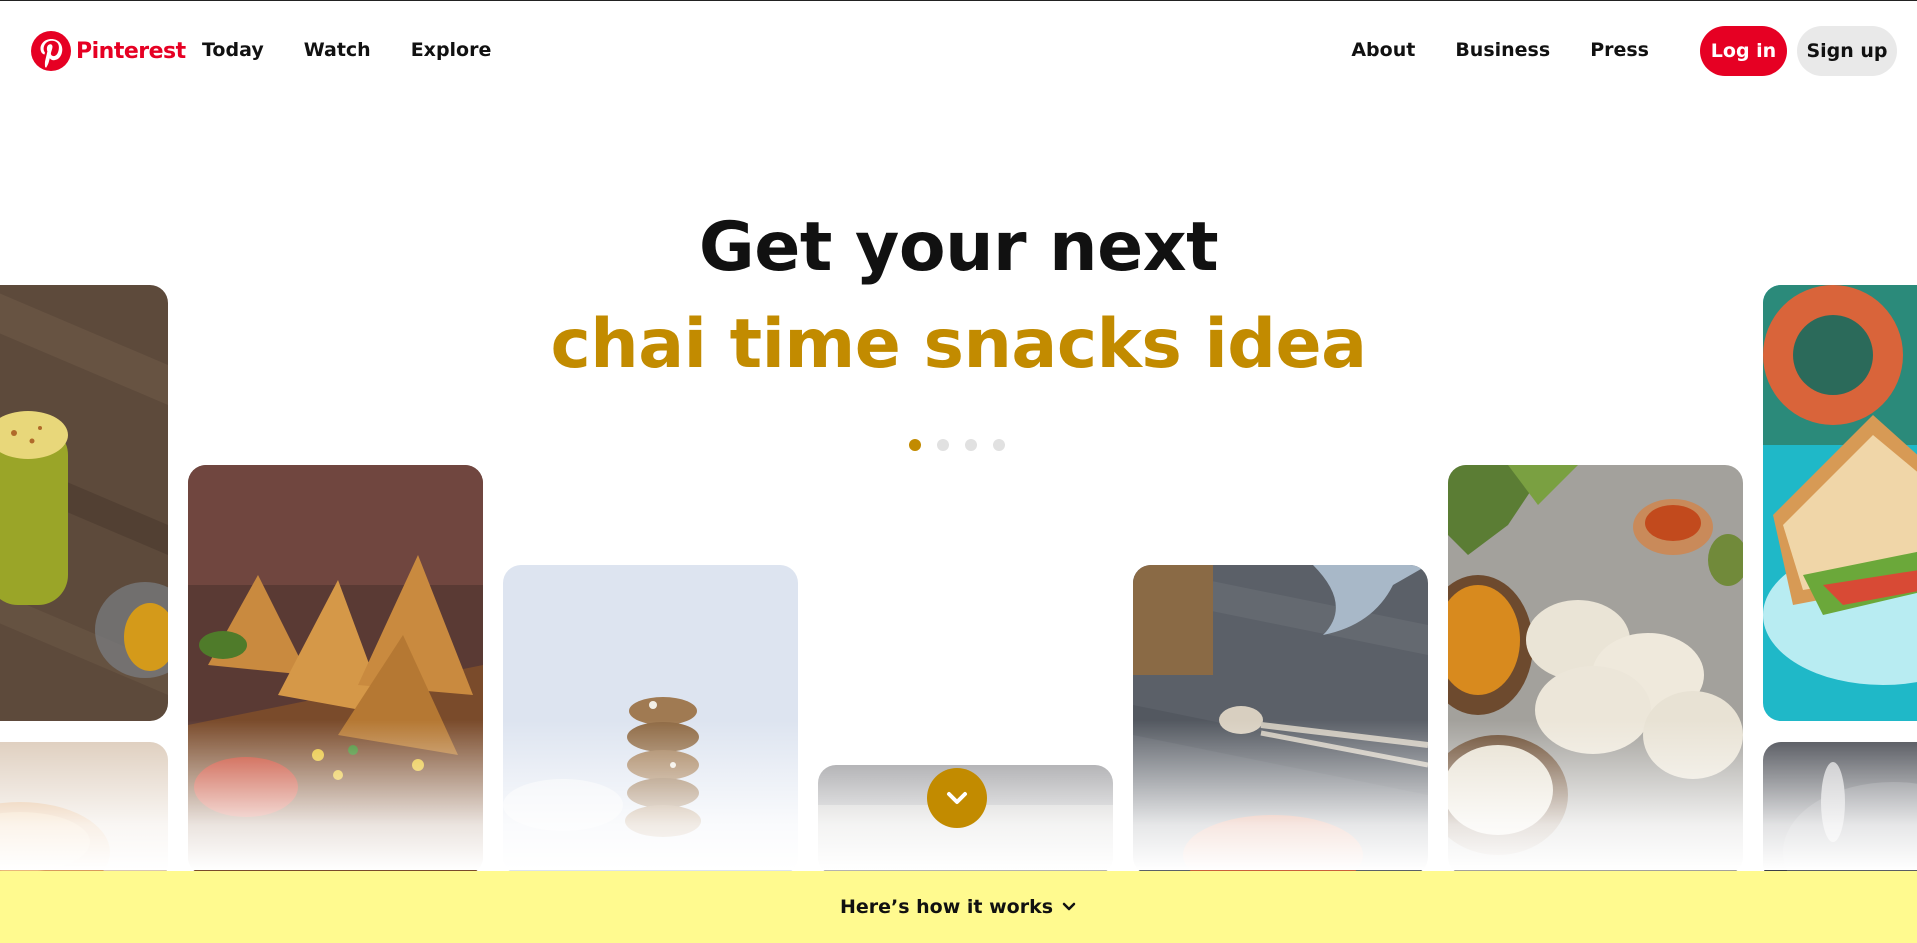 This screenshot has height=943, width=1917. I want to click on pinterest-logo: Pinterest, so click(108, 51).